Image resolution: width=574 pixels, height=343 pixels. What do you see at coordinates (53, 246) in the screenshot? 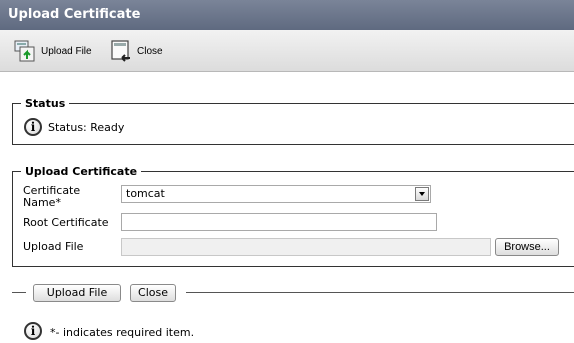
I see `upload-file-label: Upload File` at bounding box center [53, 246].